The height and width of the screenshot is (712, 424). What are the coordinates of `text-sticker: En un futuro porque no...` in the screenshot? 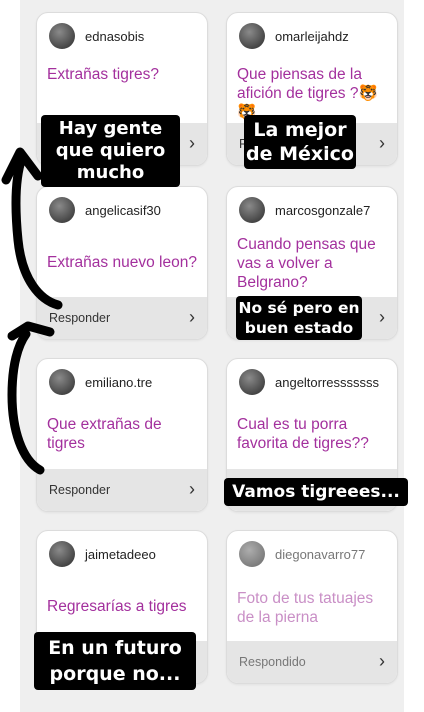 It's located at (115, 661).